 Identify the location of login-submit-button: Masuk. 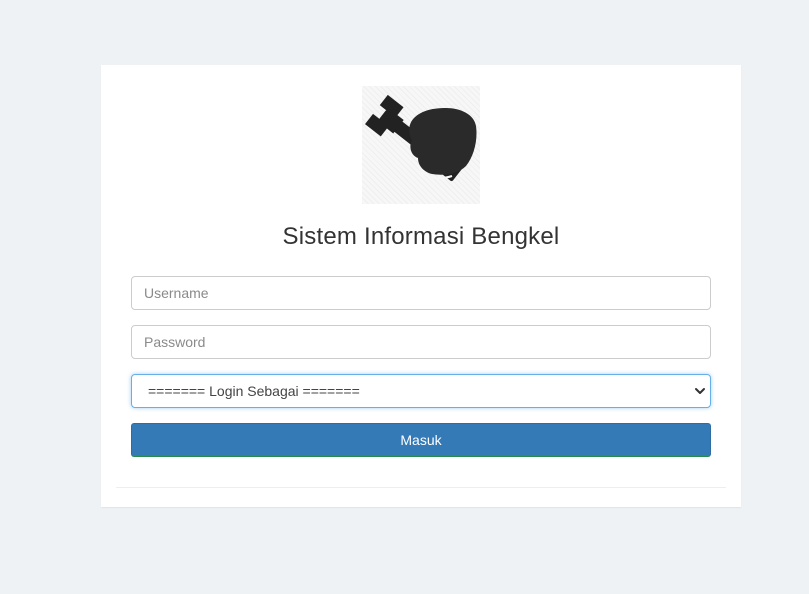
(421, 440).